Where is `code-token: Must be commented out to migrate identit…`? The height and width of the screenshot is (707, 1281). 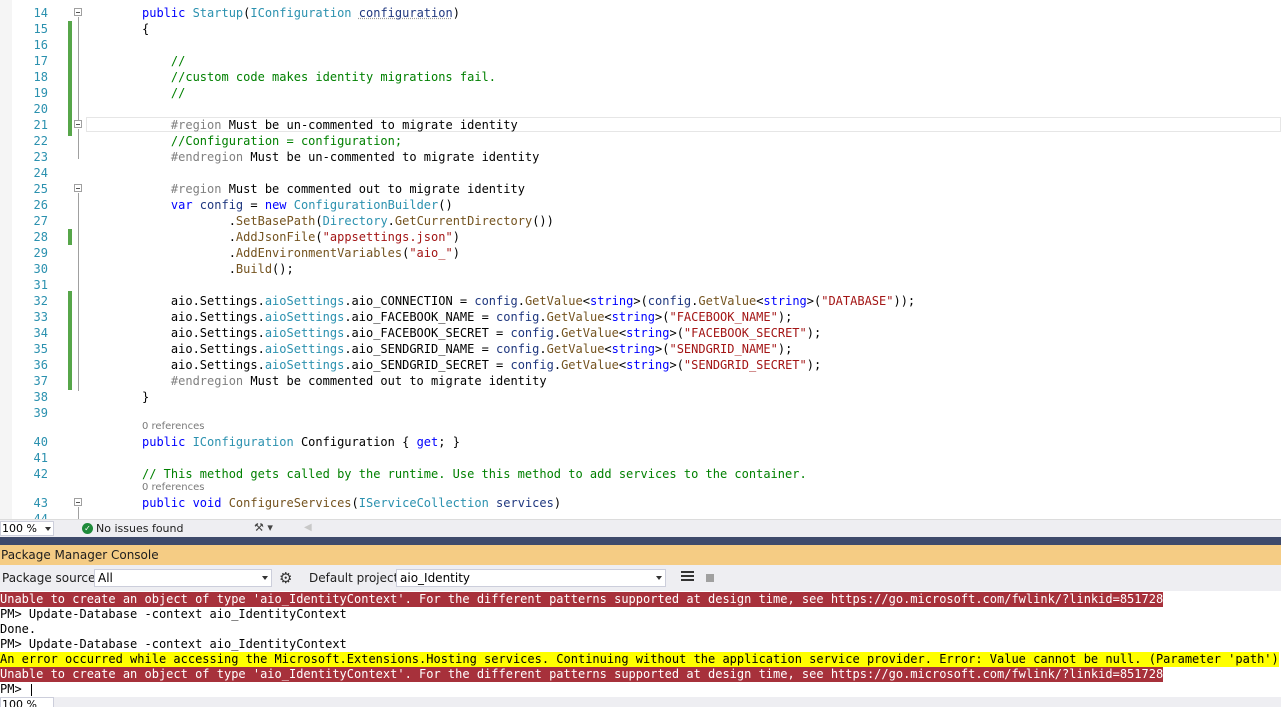
code-token: Must be commented out to migrate identit… is located at coordinates (376, 189).